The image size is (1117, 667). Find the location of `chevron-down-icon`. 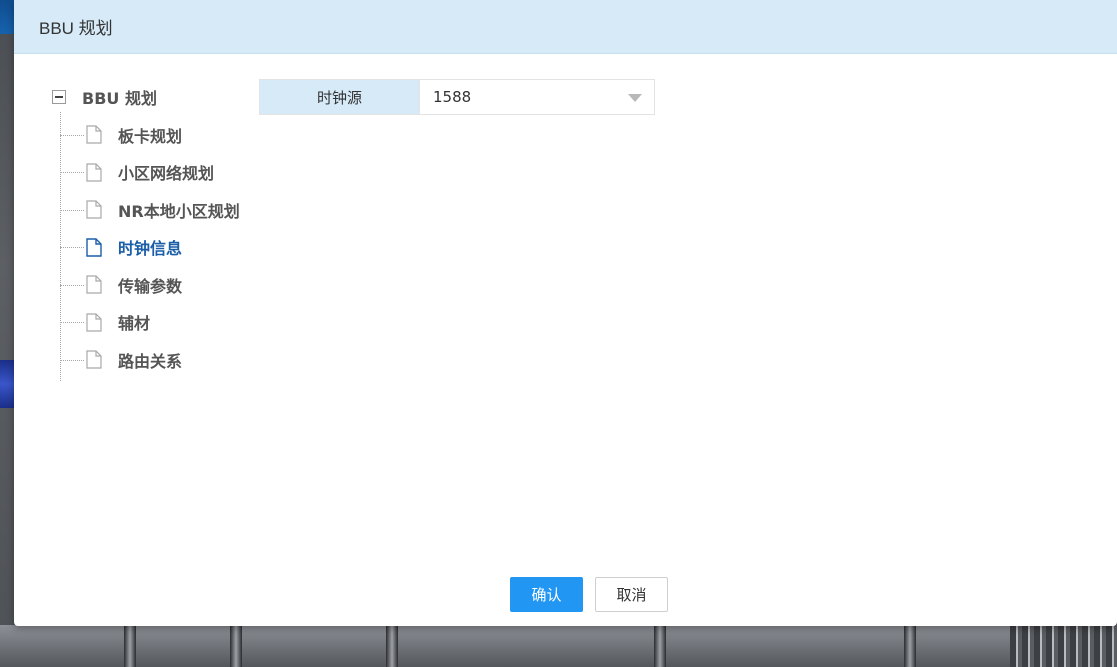

chevron-down-icon is located at coordinates (635, 98).